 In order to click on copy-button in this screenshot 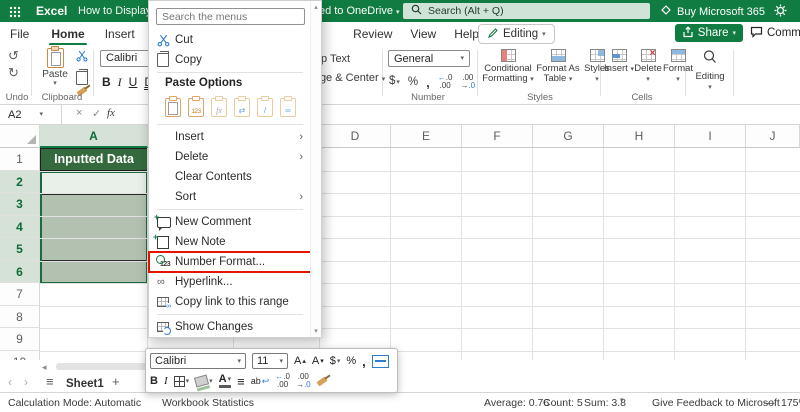, I will do `click(82, 77)`.